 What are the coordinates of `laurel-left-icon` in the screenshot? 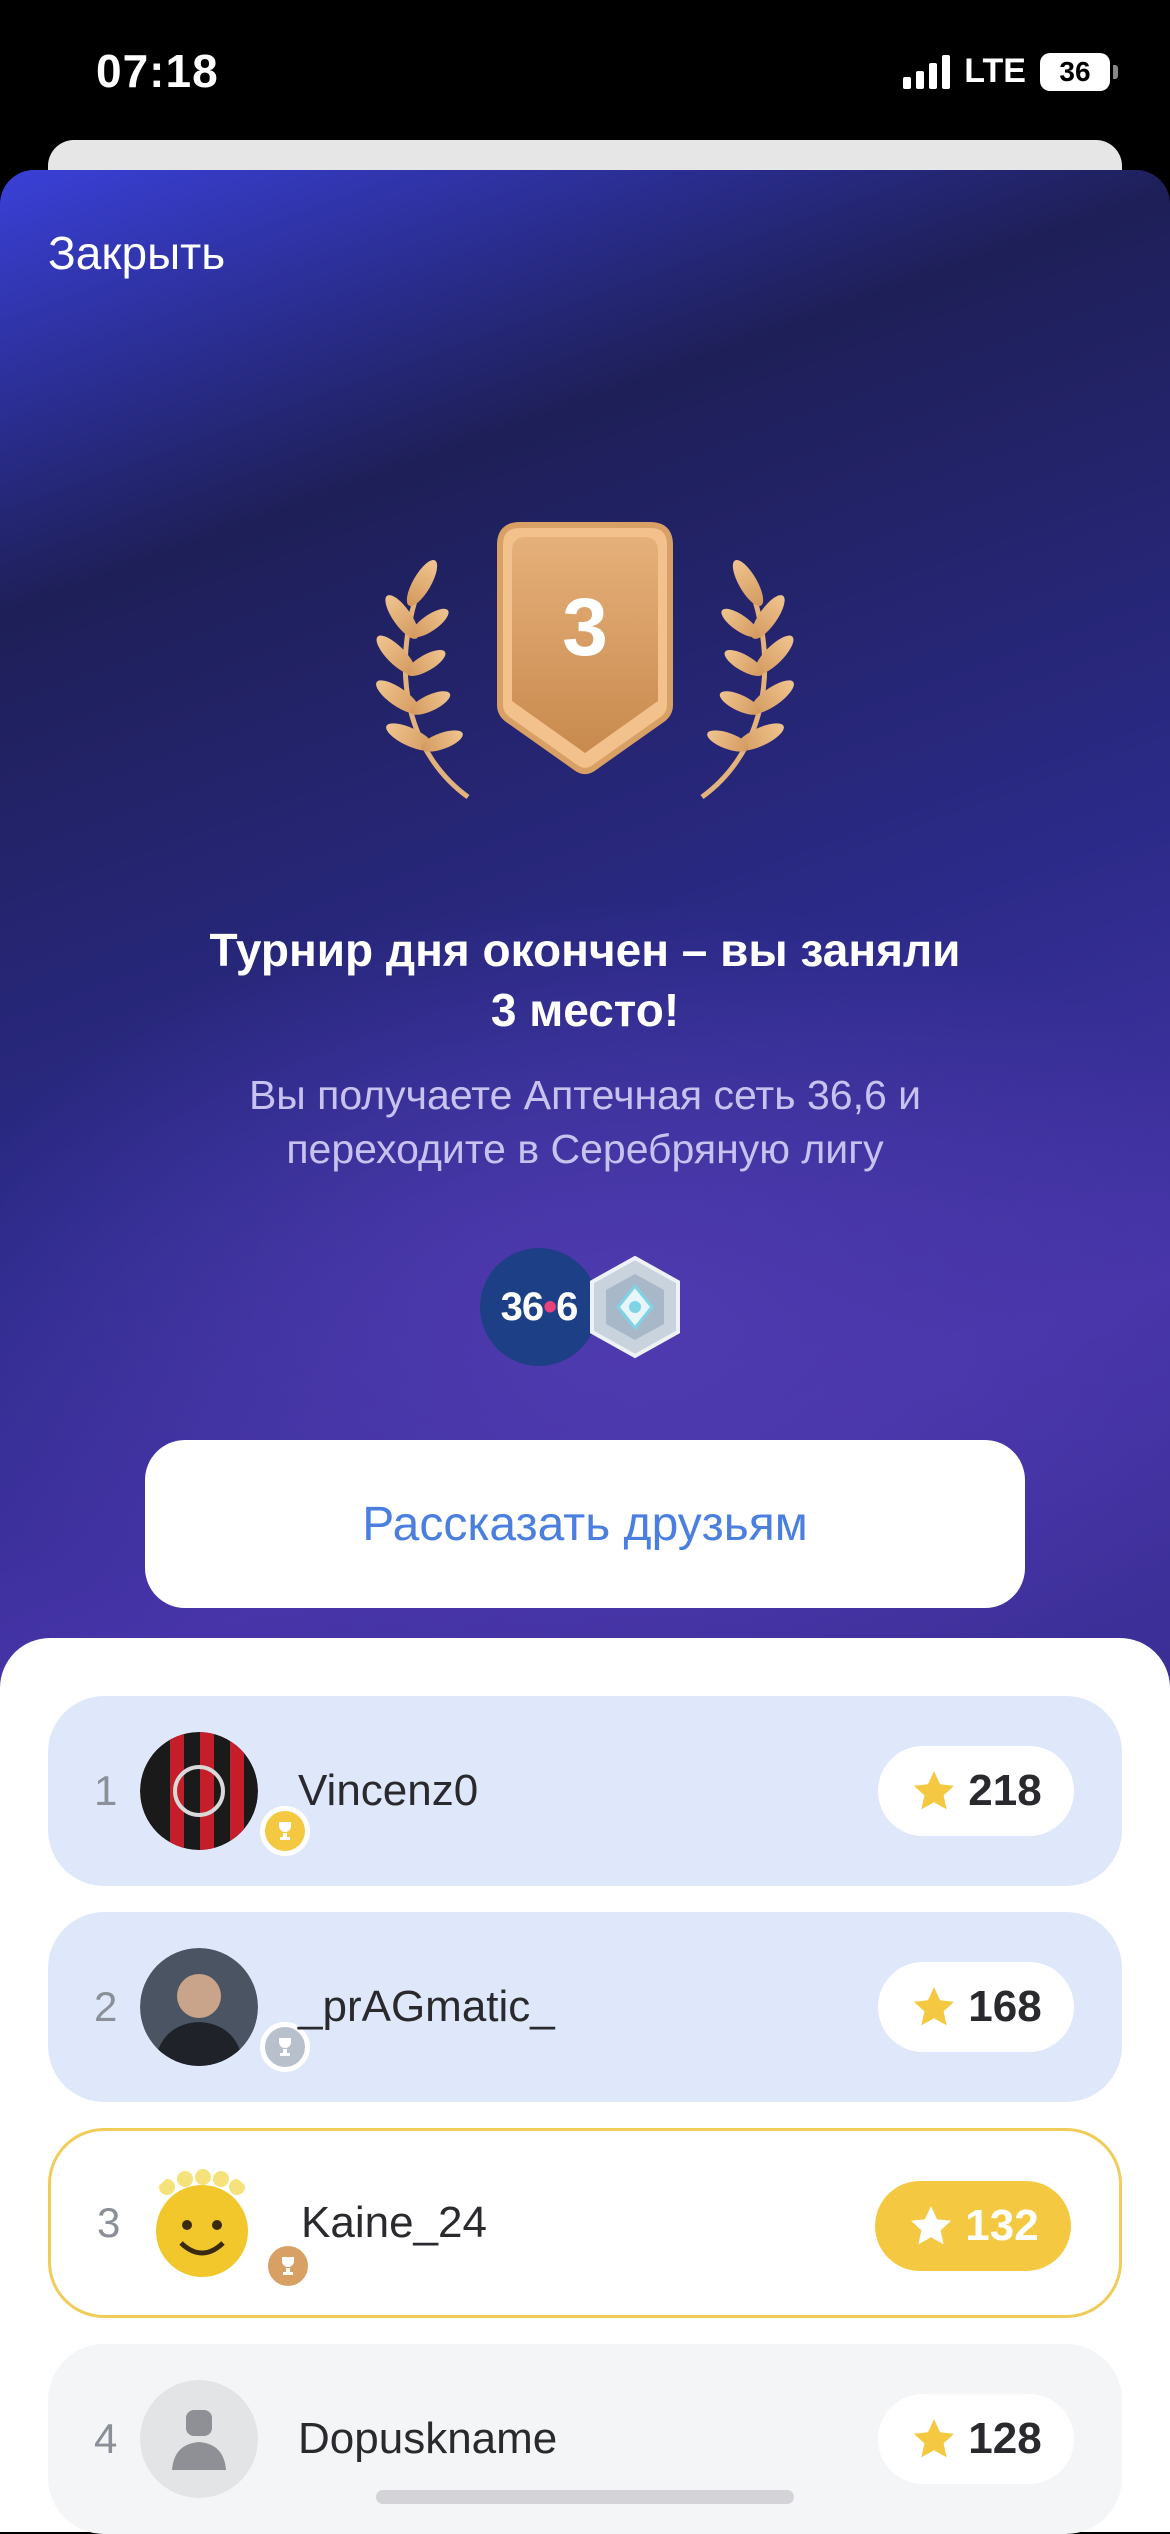 It's located at (423, 680).